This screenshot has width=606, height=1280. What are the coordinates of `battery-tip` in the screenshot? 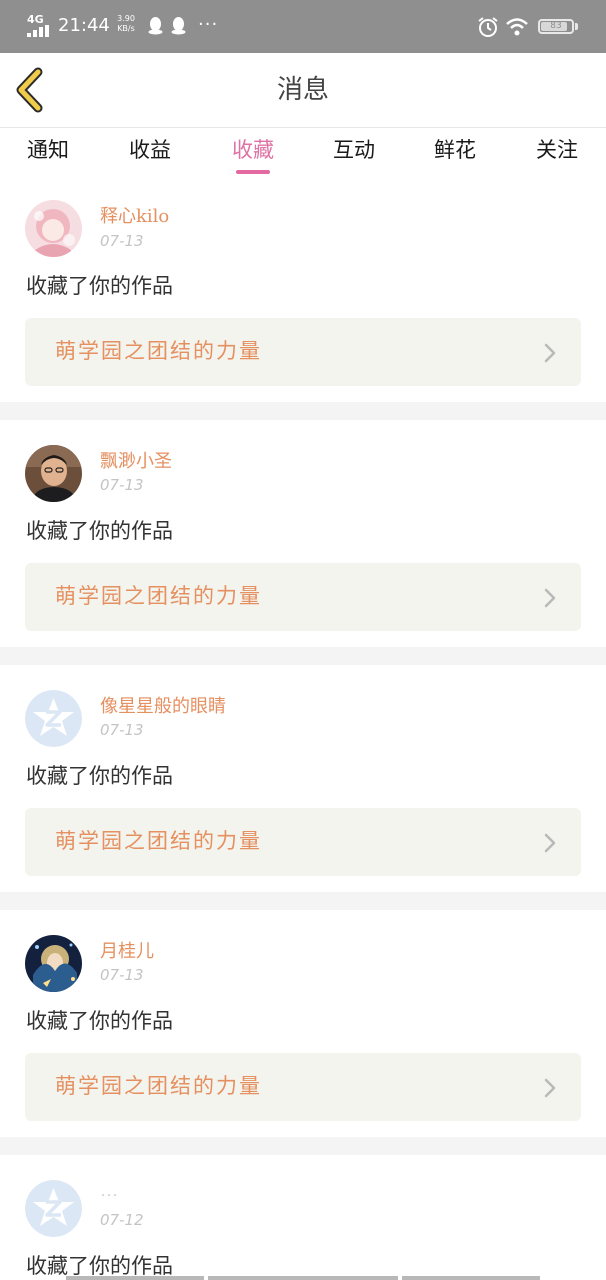 It's located at (576, 26).